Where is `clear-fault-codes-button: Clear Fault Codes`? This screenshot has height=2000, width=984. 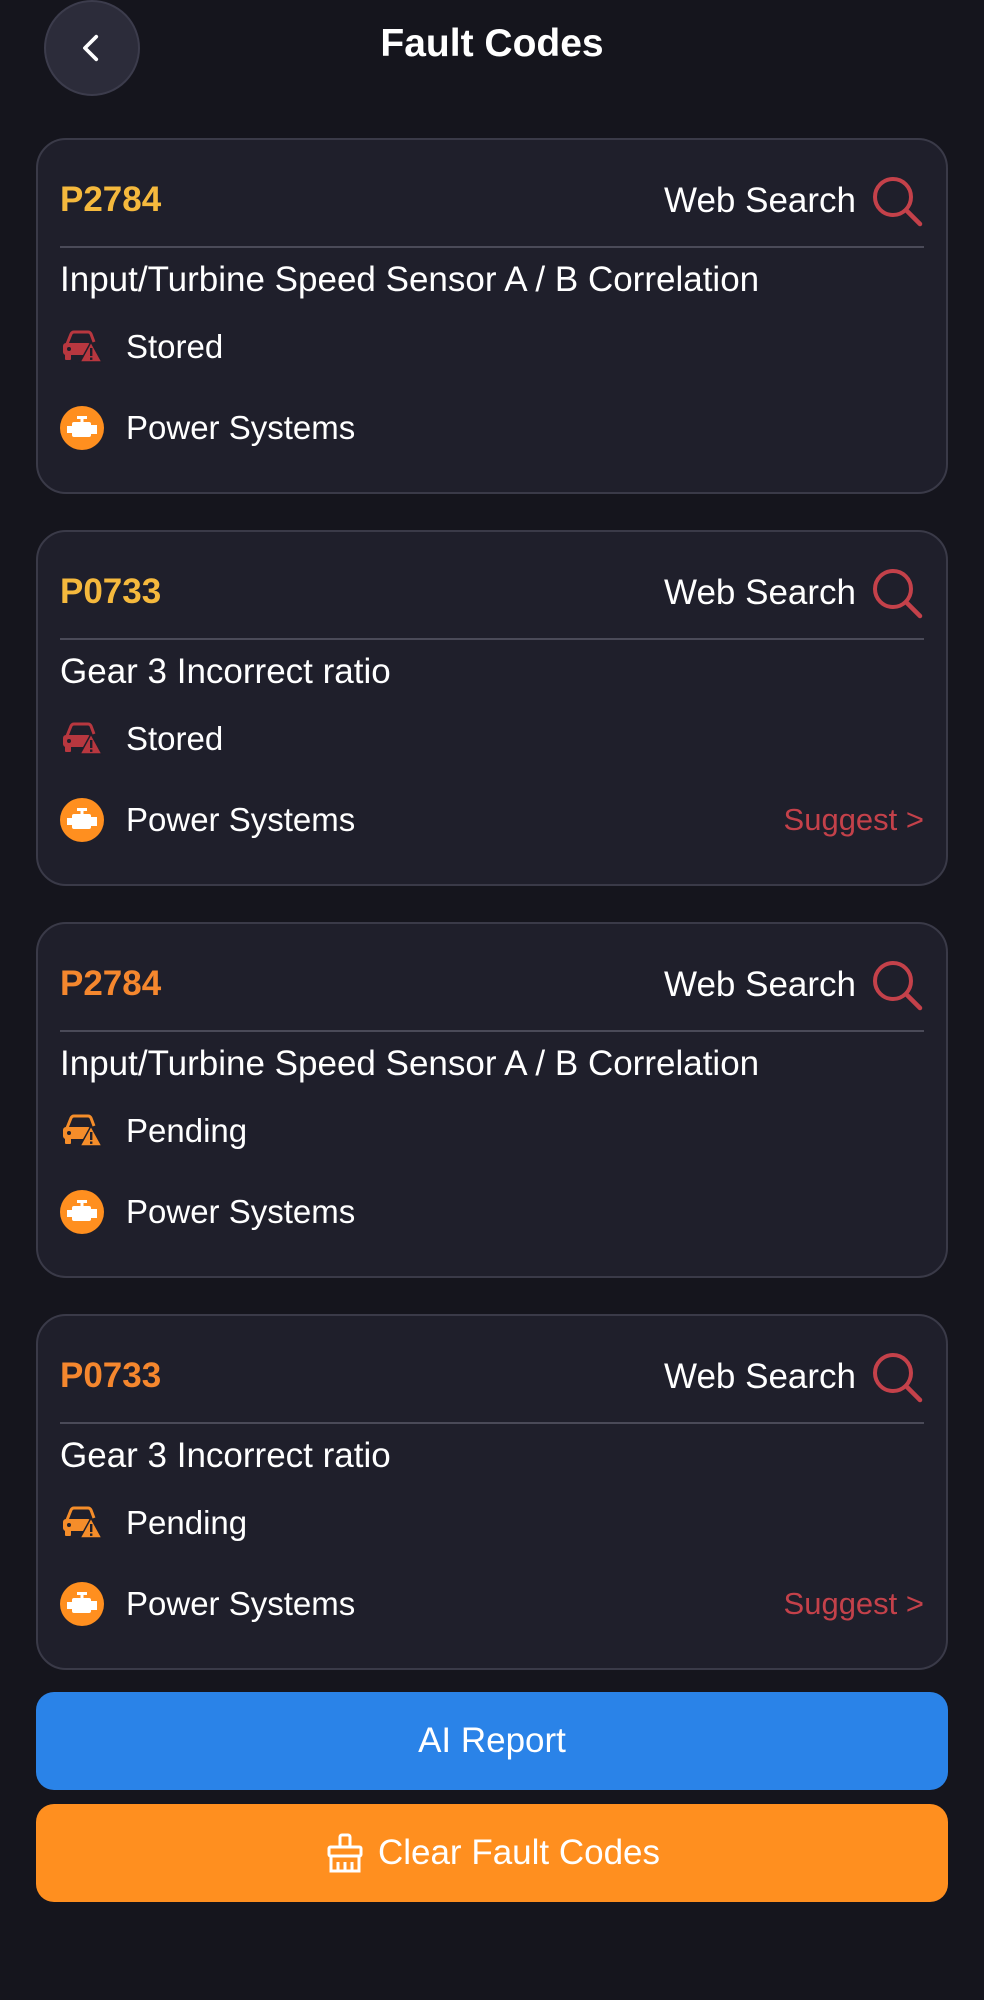 clear-fault-codes-button: Clear Fault Codes is located at coordinates (492, 1853).